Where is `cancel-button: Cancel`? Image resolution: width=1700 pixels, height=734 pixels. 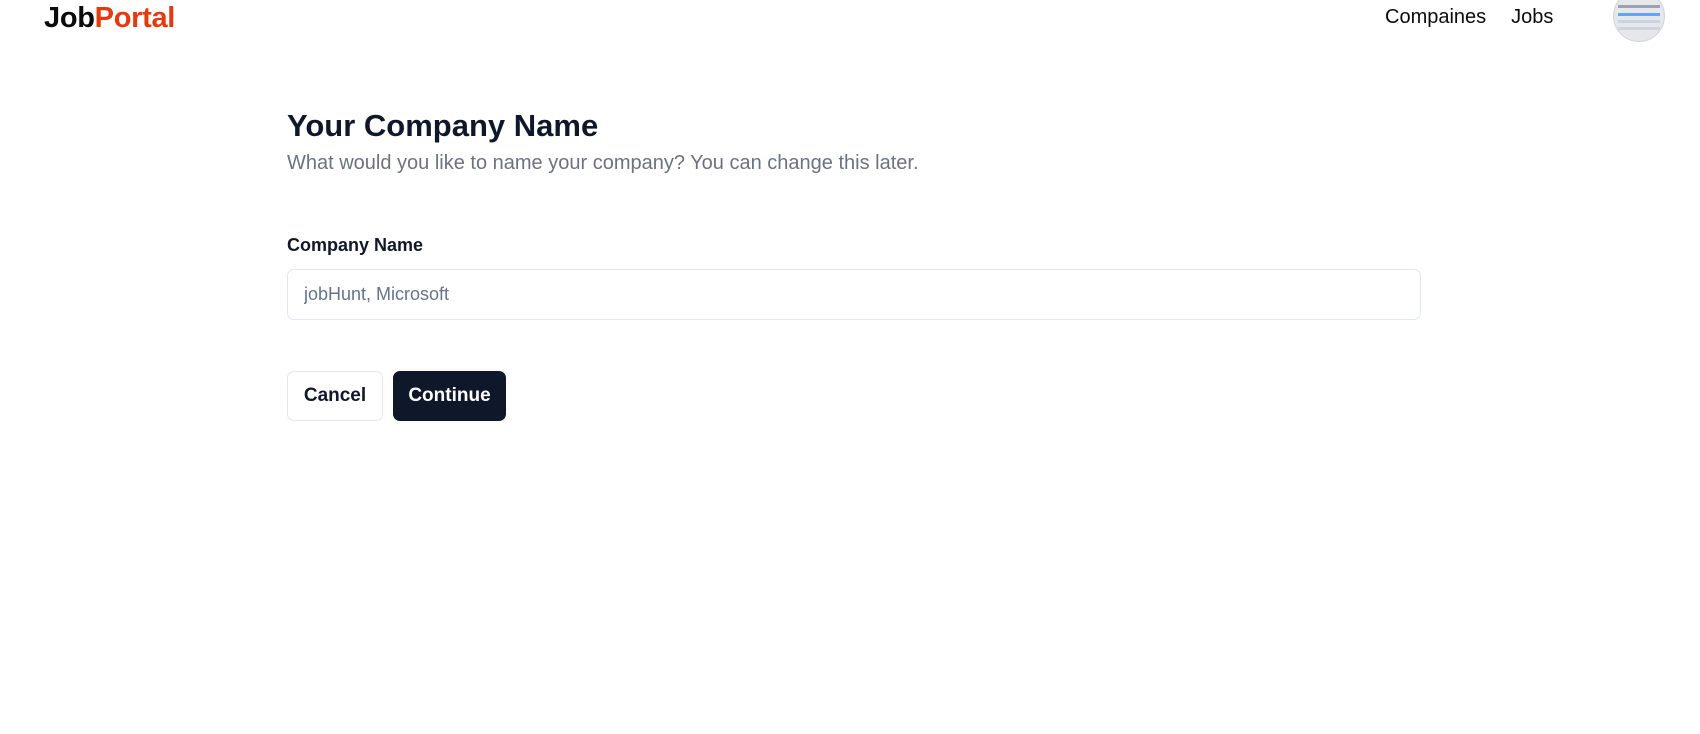 cancel-button: Cancel is located at coordinates (335, 396).